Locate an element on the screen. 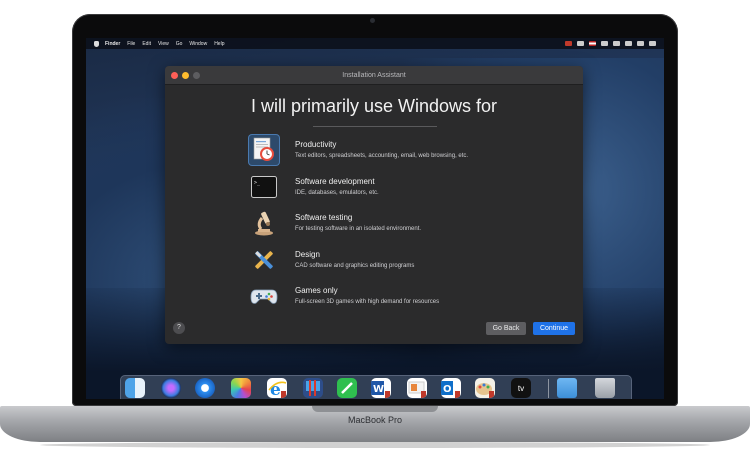 This screenshot has width=750, height=475. internet-explorer-icon: e is located at coordinates (277, 388).